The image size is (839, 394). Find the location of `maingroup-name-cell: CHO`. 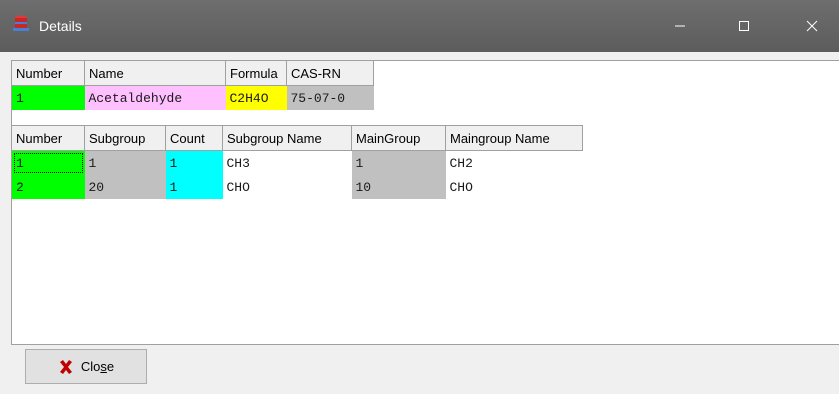

maingroup-name-cell: CHO is located at coordinates (514, 187).